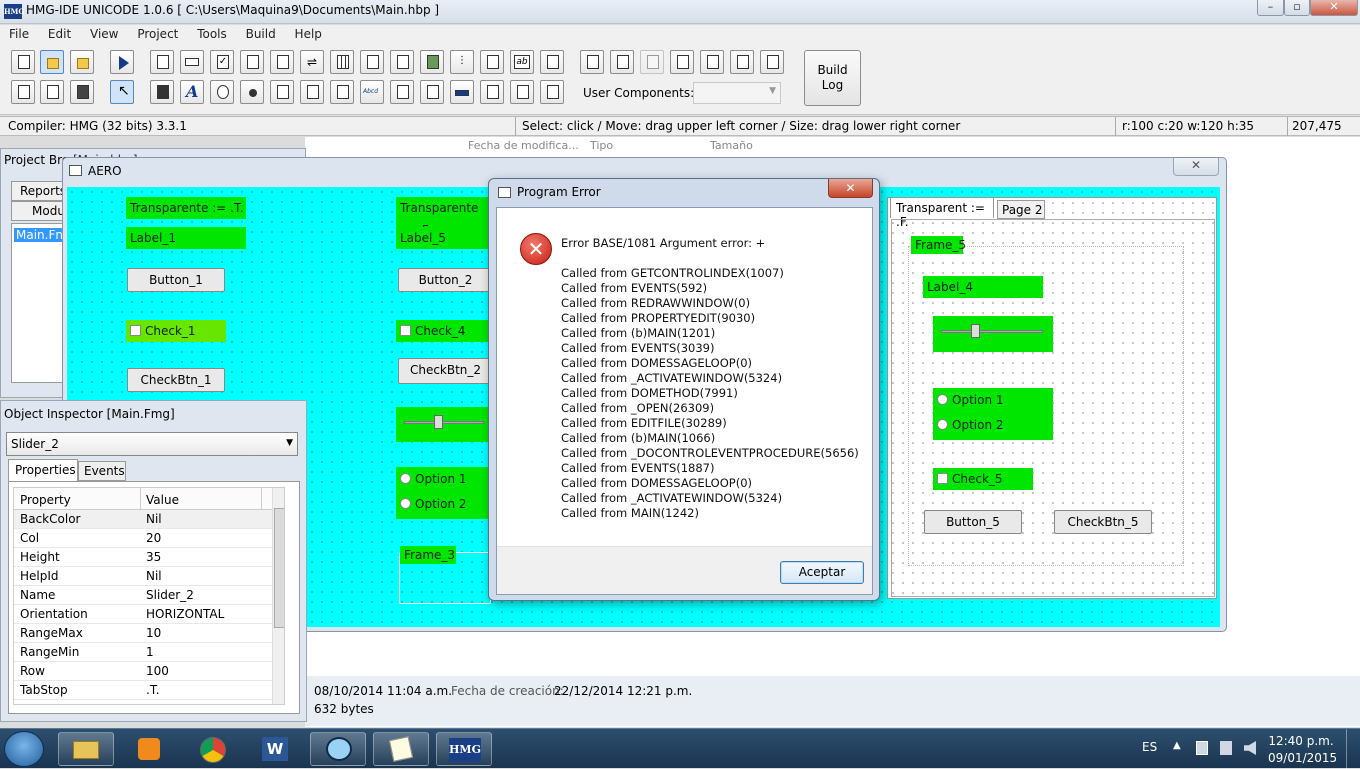  Describe the element at coordinates (279, 568) in the screenshot. I see `scrollbar-thumb` at that location.